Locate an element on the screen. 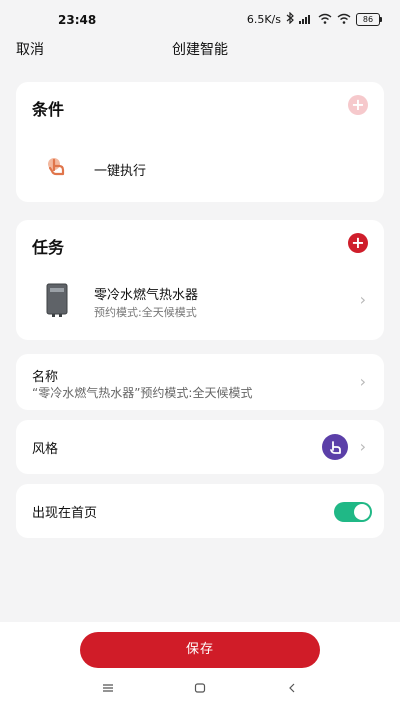  task-device-name: 零冷水燃气热水器 is located at coordinates (146, 295).